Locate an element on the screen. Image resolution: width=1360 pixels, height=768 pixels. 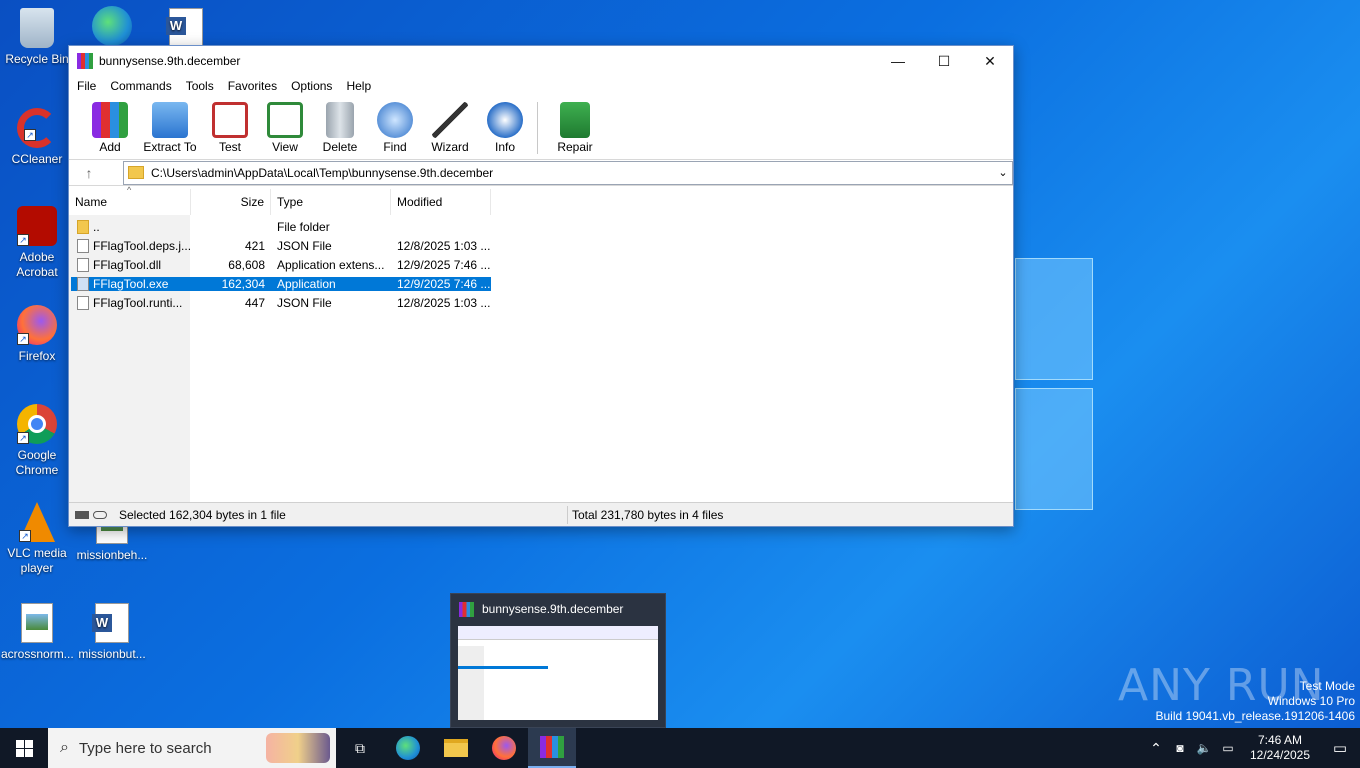
menu-tools: Tools is located at coordinates (200, 86).